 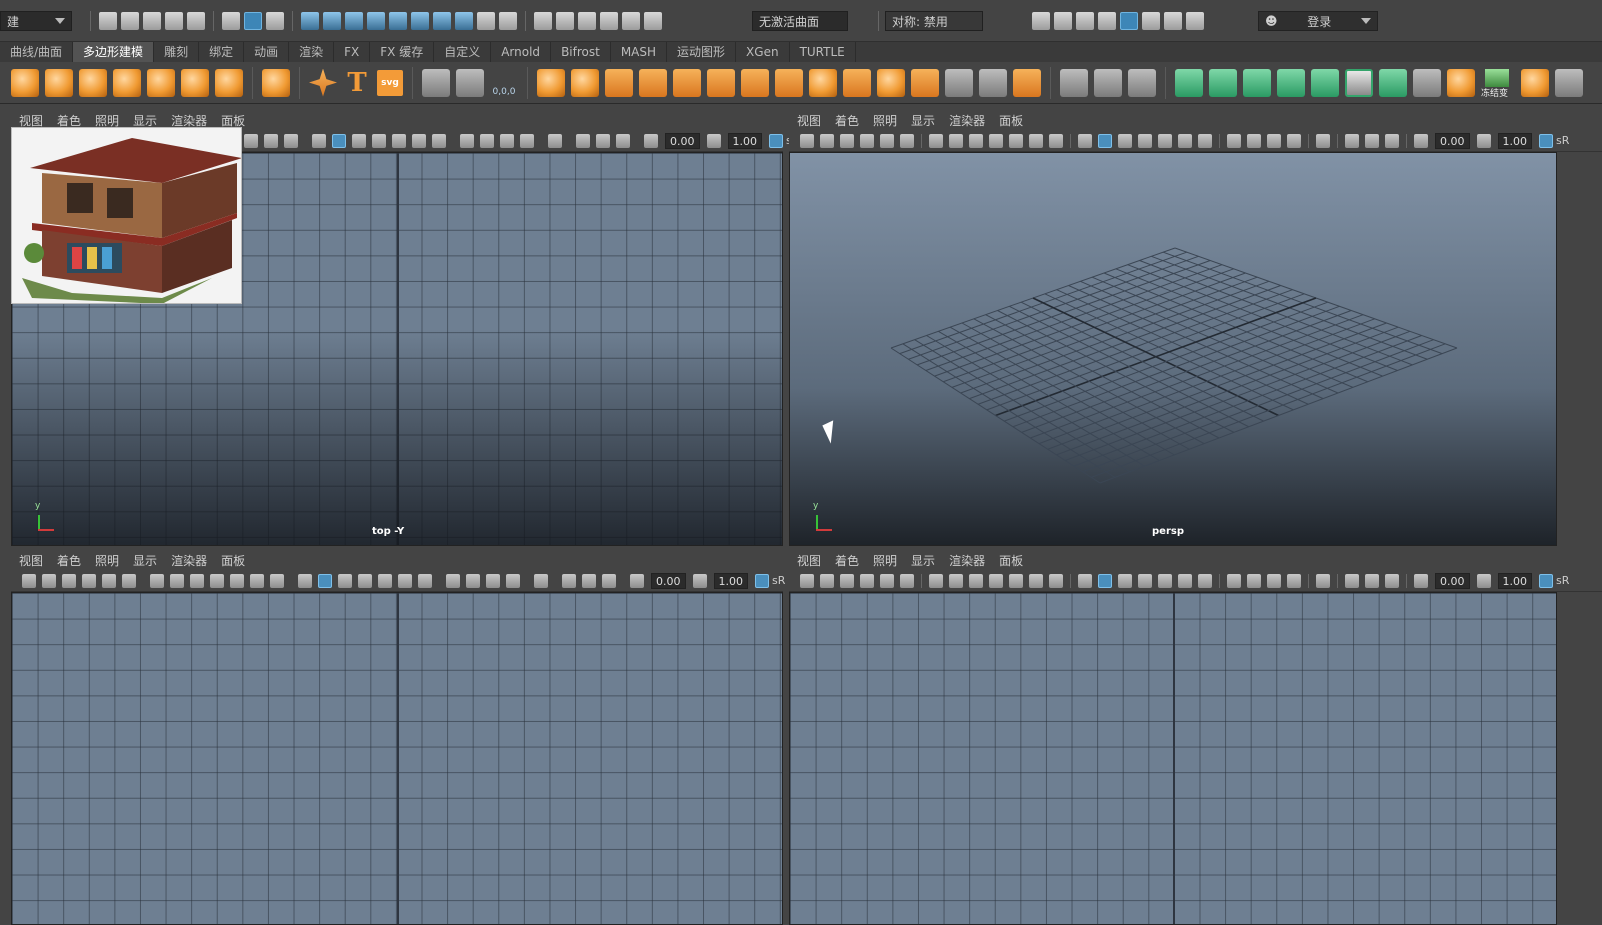 What do you see at coordinates (195, 82) in the screenshot?
I see `poly-plane-icon` at bounding box center [195, 82].